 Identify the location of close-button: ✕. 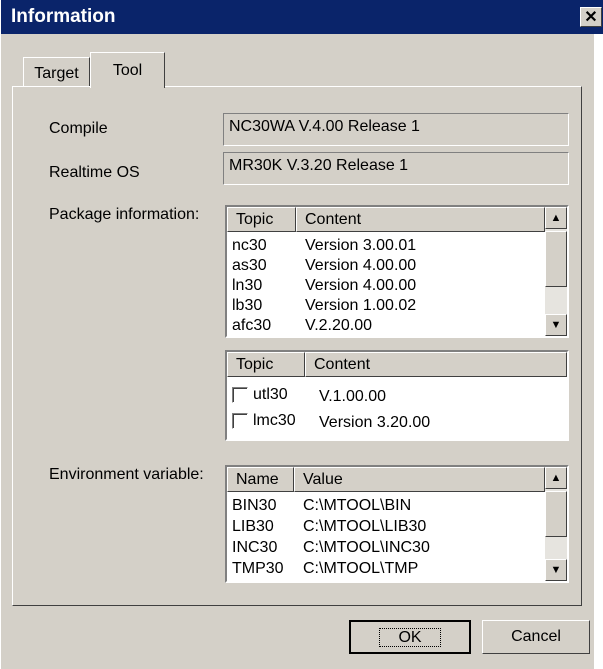
(591, 17).